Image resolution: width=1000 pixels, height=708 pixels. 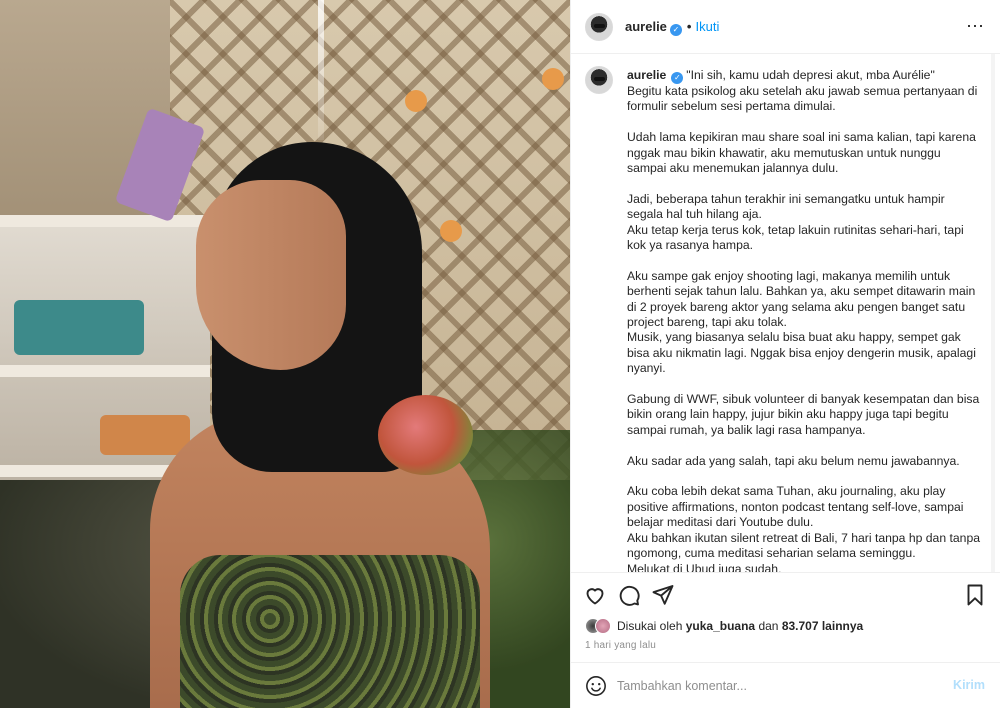 What do you see at coordinates (663, 595) in the screenshot?
I see `share-icon` at bounding box center [663, 595].